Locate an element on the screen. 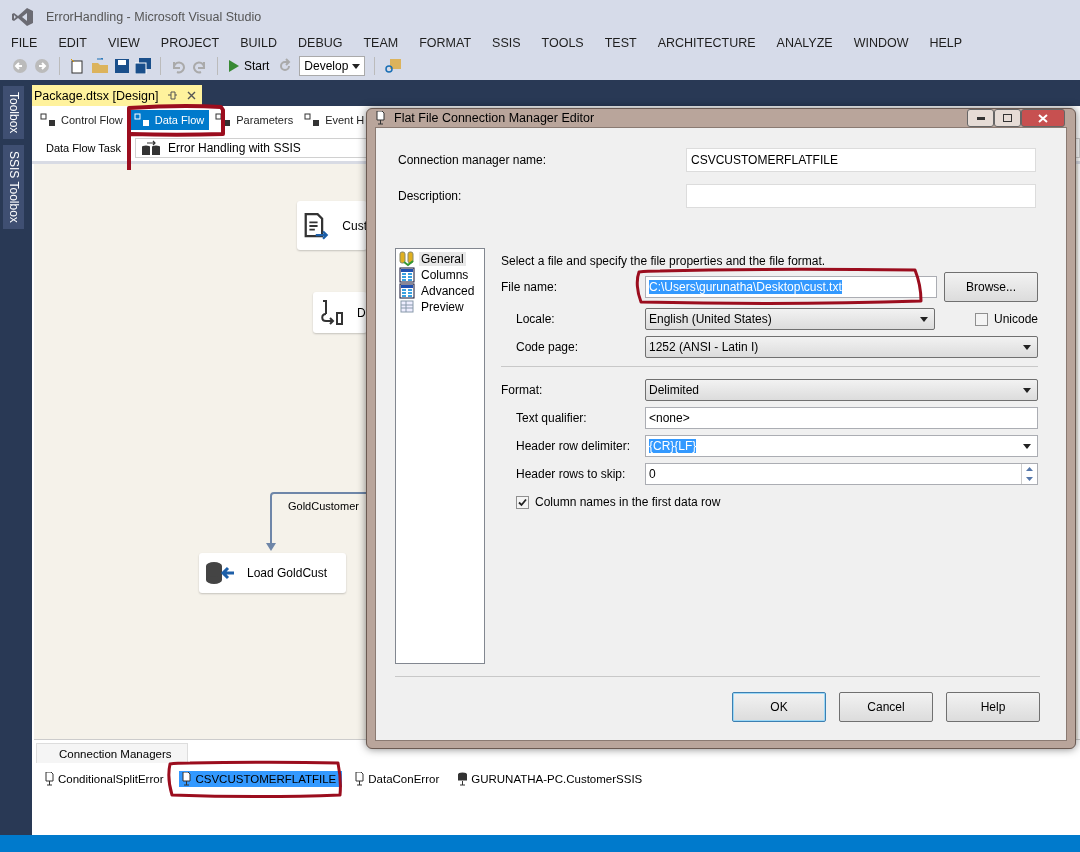 The width and height of the screenshot is (1080, 852). menu-item: SSIS is located at coordinates (506, 43).